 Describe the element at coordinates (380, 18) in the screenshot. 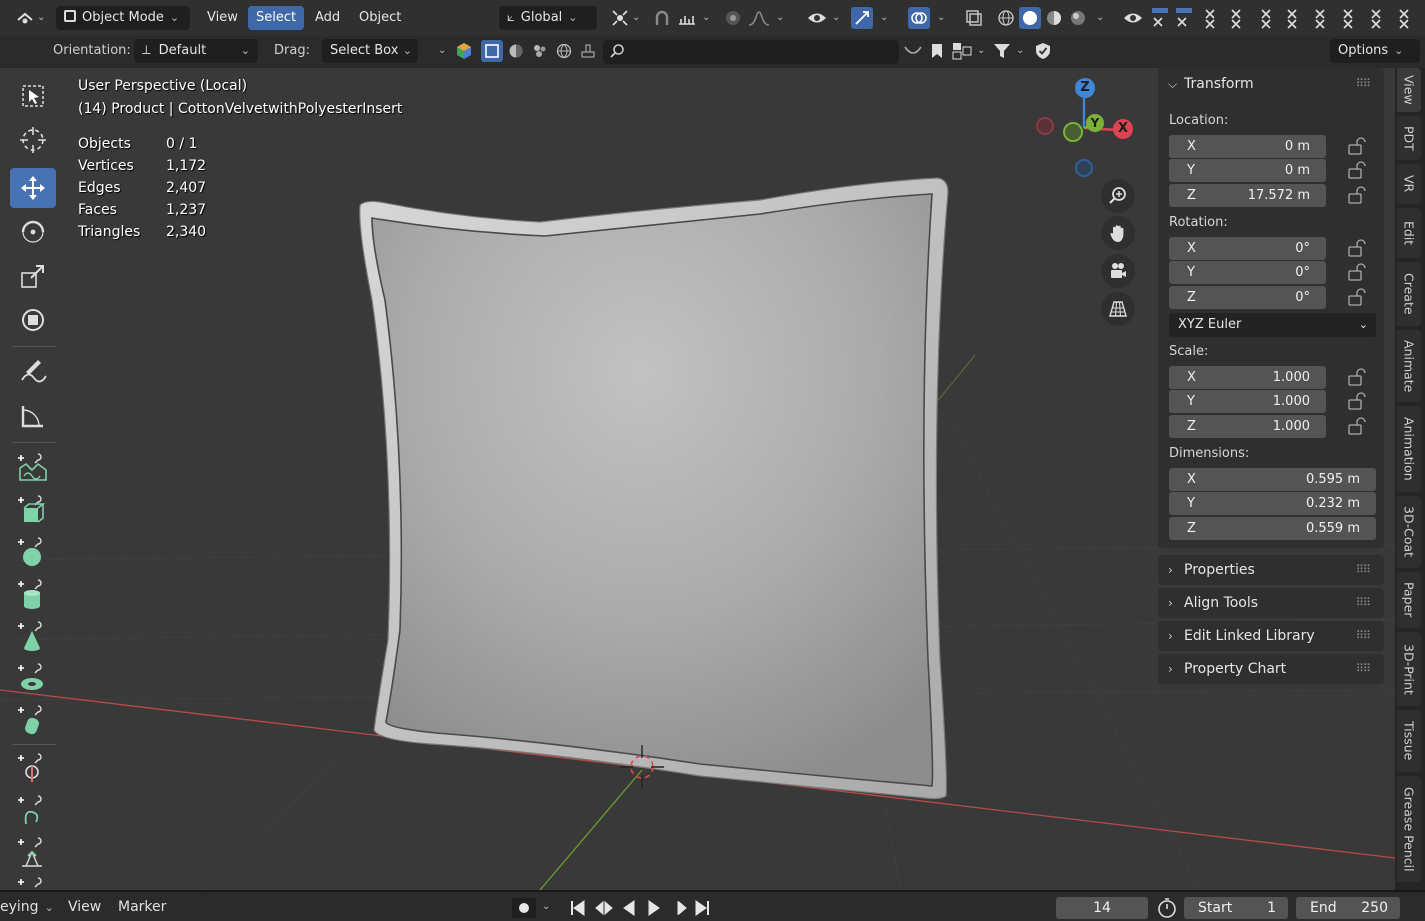

I see `menu-object: Object` at that location.